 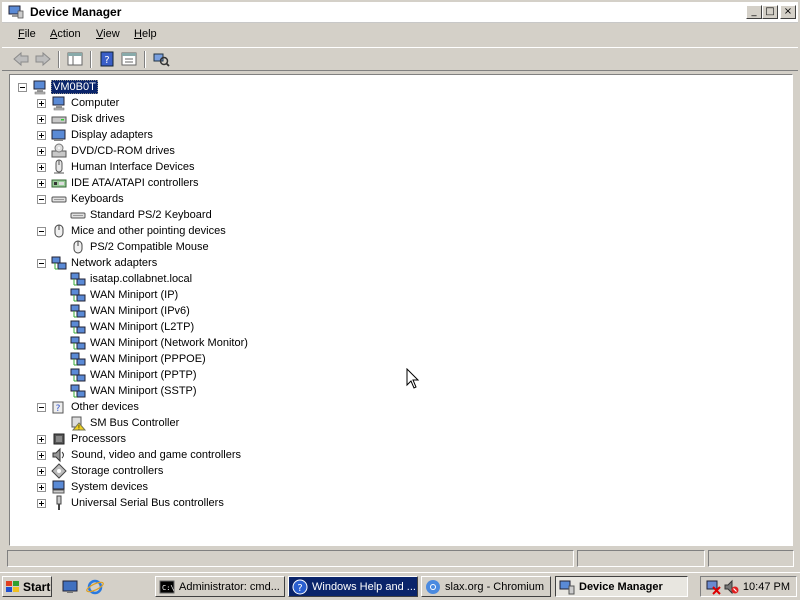 What do you see at coordinates (156, 455) in the screenshot?
I see `tree-node-label: Sound, video and game controllers` at bounding box center [156, 455].